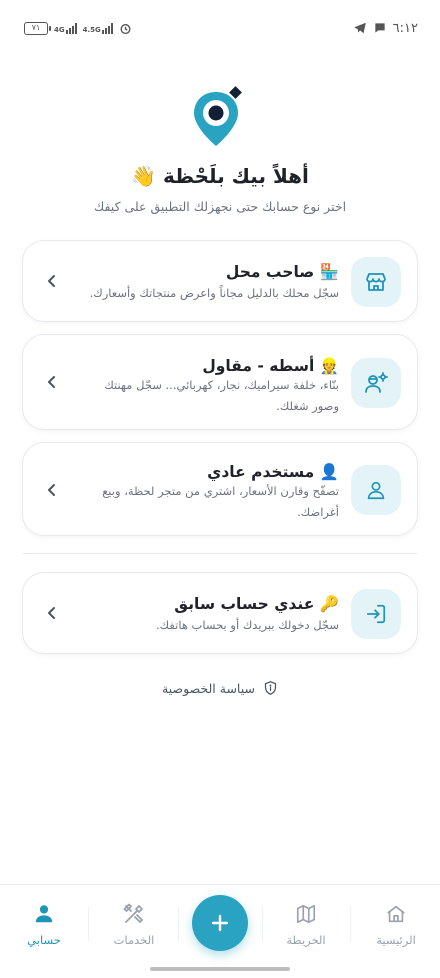 The width and height of the screenshot is (440, 978). Describe the element at coordinates (247, 625) in the screenshot. I see `card-description: سجّل دخولك ببريدك أو بحساب هاتفك.` at that location.